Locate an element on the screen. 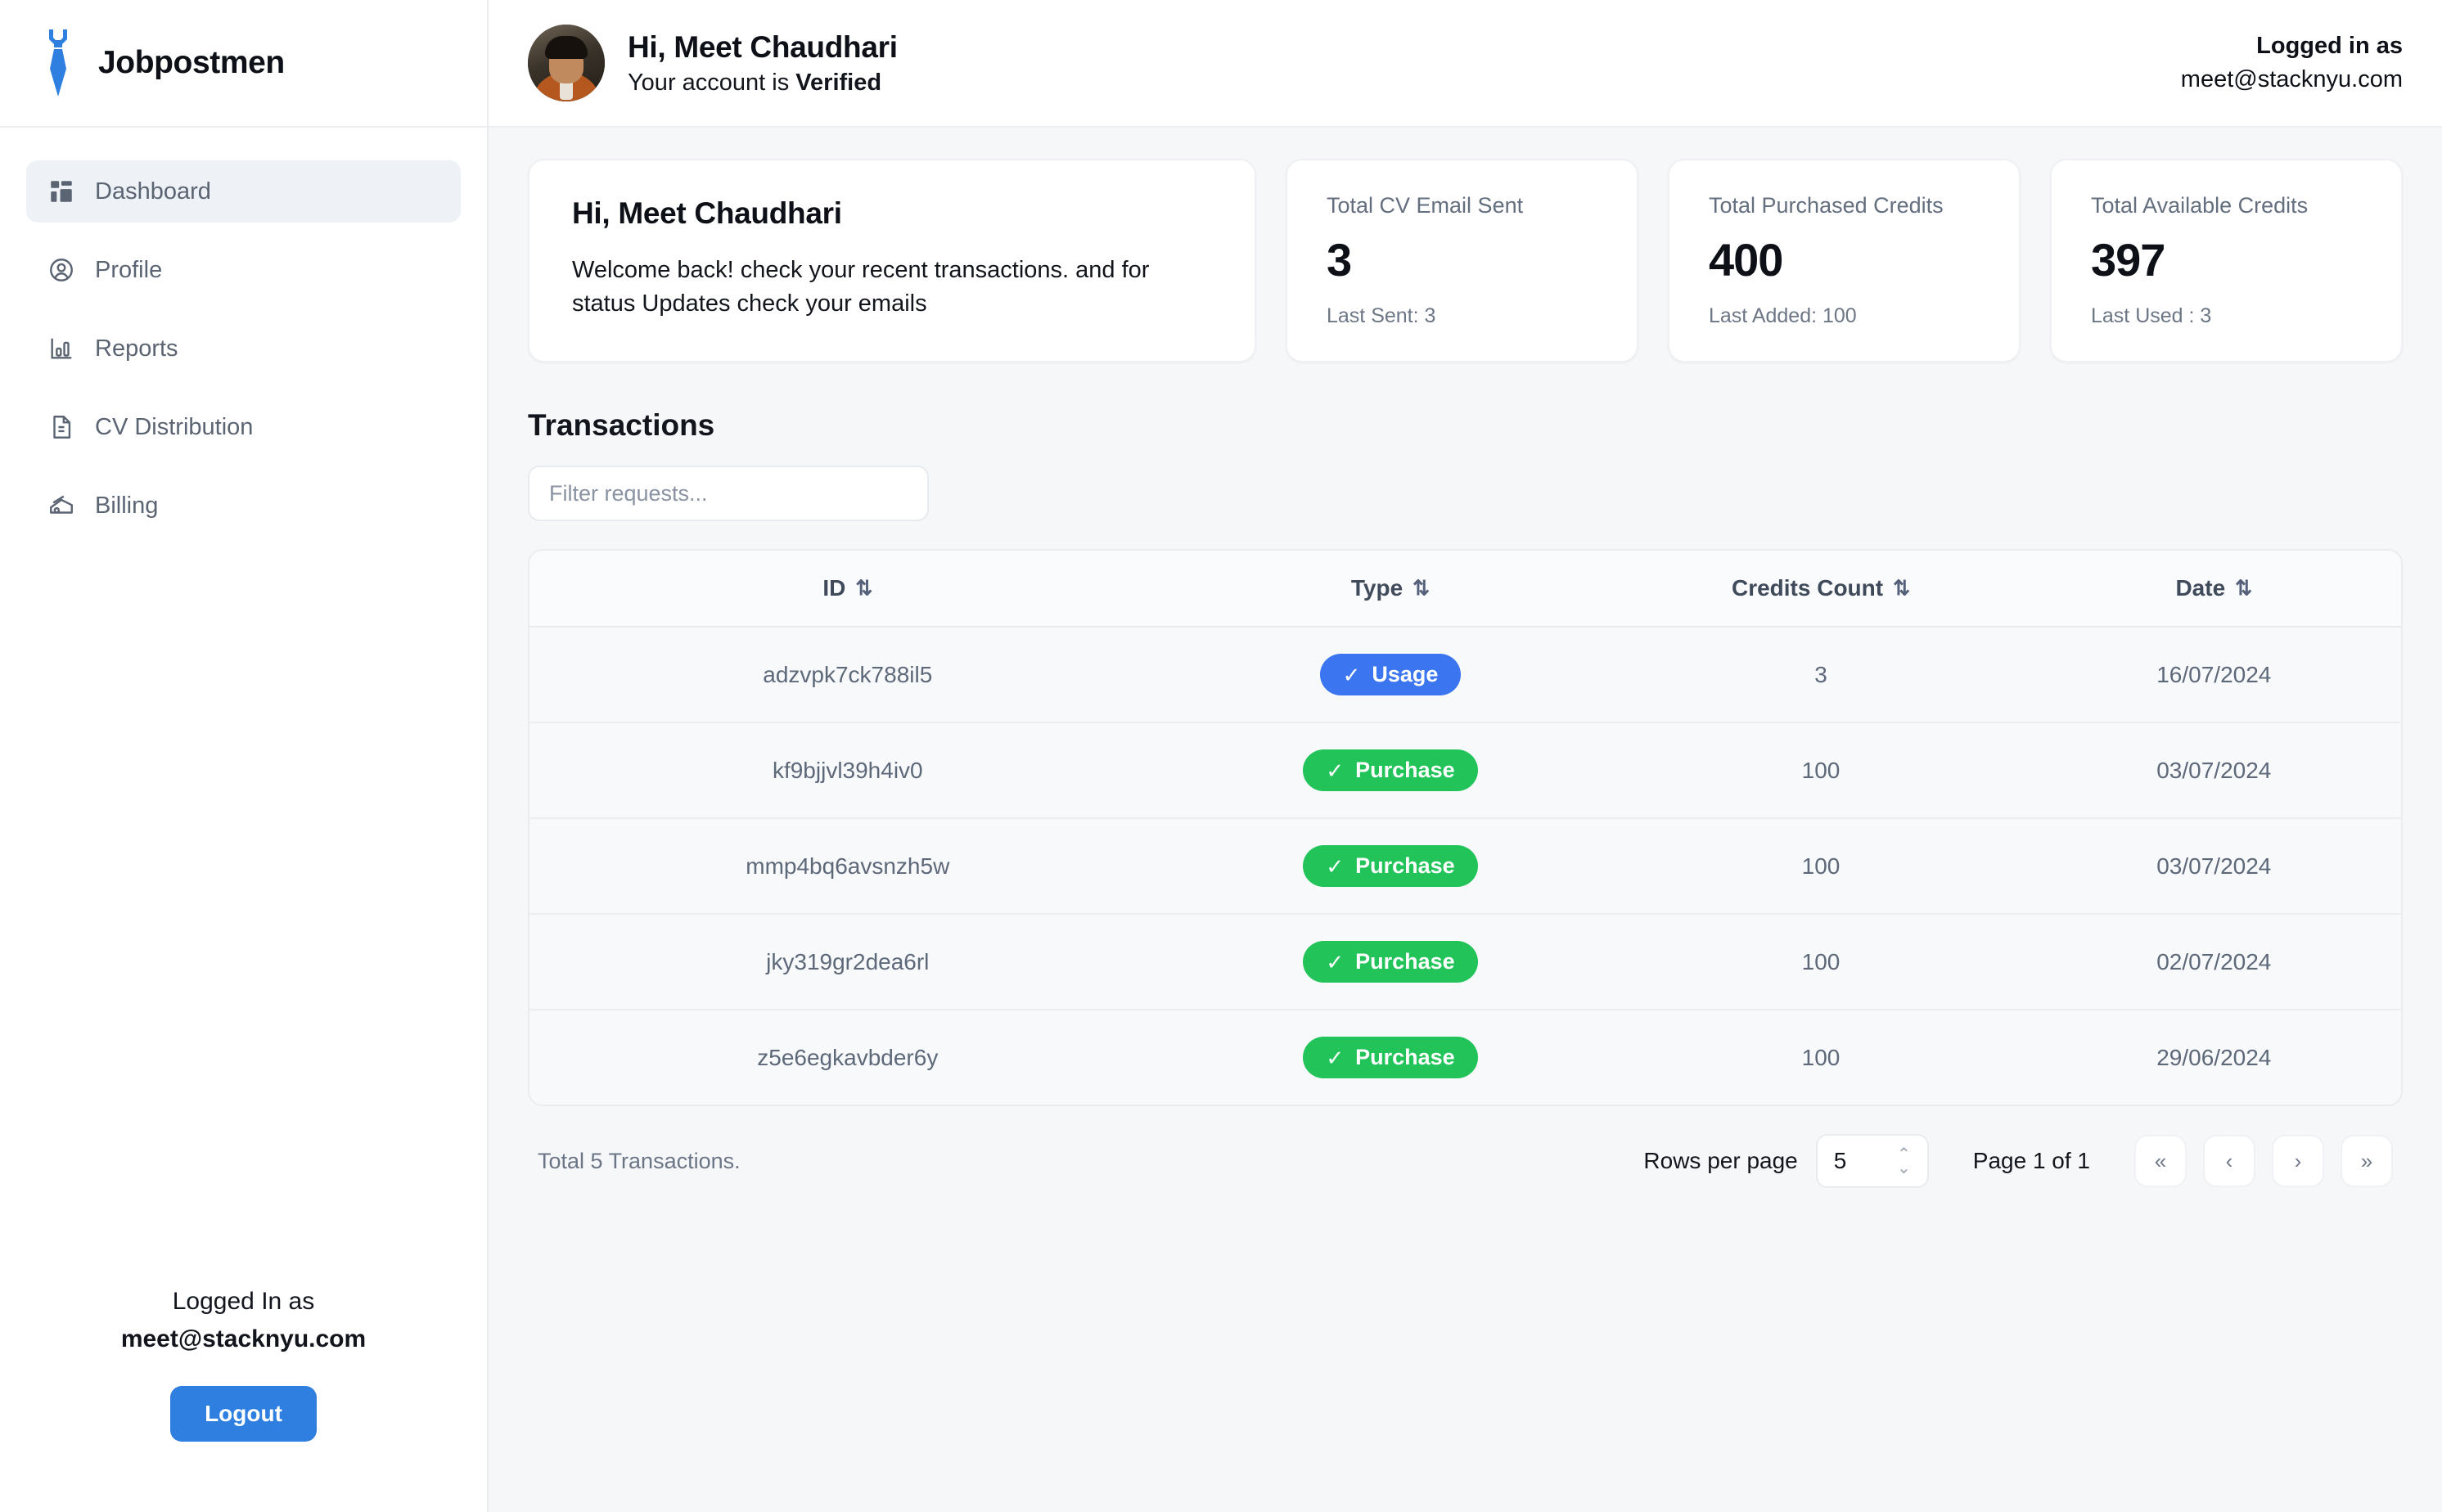 This screenshot has height=1512, width=2442. column-header-type: Type ⇅ is located at coordinates (1390, 590).